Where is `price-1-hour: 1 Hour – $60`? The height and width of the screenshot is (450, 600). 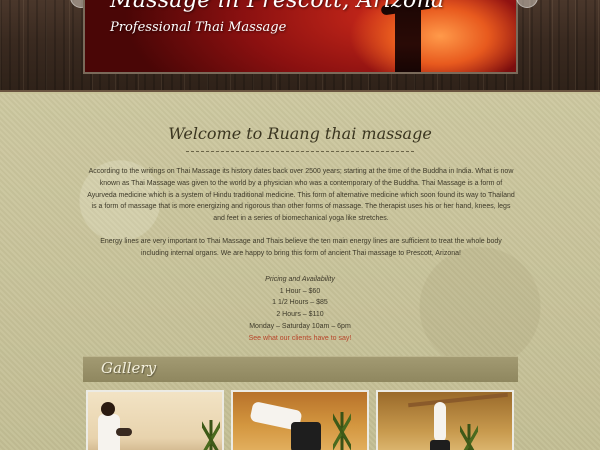
price-1-hour: 1 Hour – $60 is located at coordinates (300, 291).